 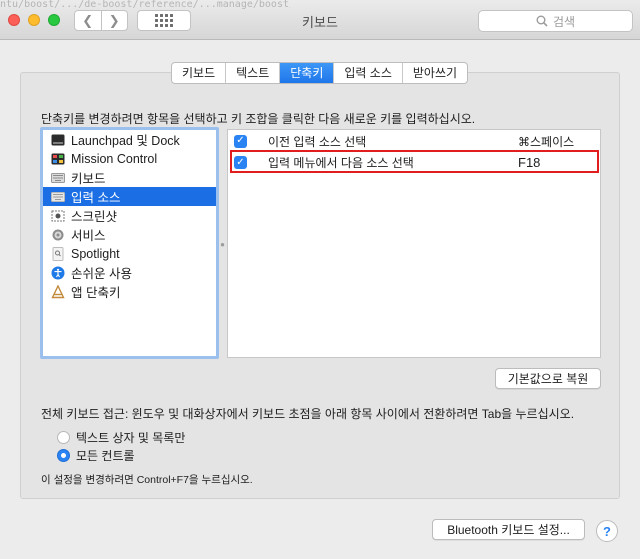 I want to click on shortcut-checkbox: ✓, so click(x=240, y=141).